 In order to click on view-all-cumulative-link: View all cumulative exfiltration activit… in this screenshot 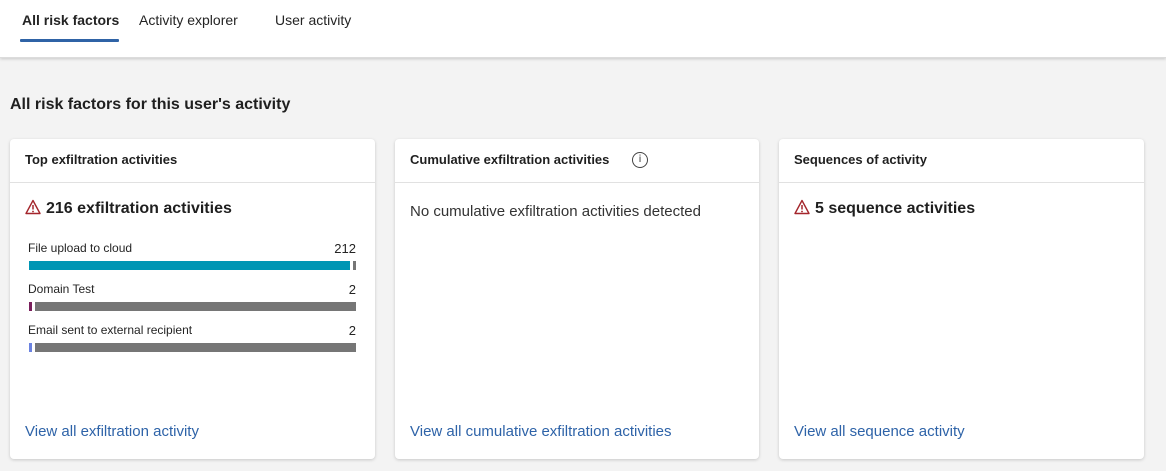, I will do `click(541, 431)`.